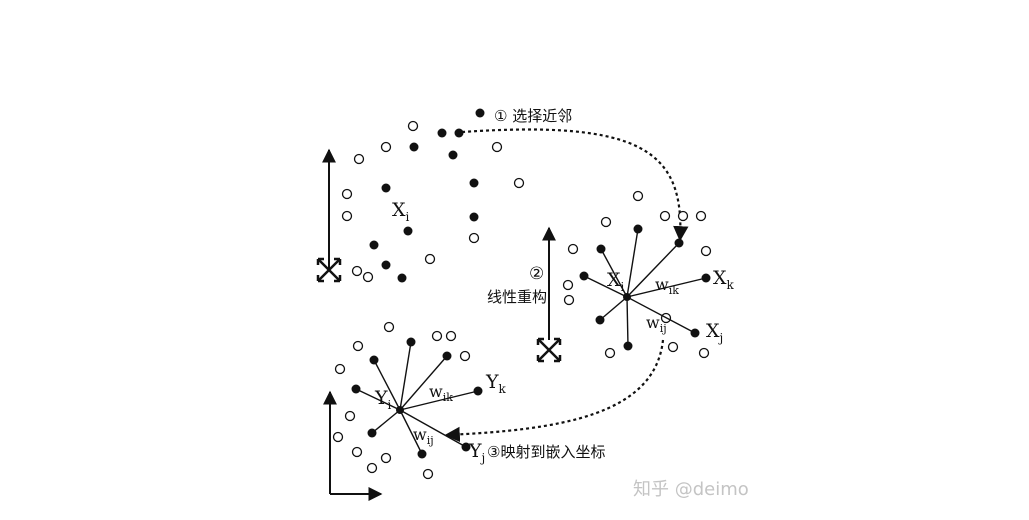 This screenshot has width=1029, height=520. What do you see at coordinates (423, 436) in the screenshot?
I see `embedding-wij-label: wij` at bounding box center [423, 436].